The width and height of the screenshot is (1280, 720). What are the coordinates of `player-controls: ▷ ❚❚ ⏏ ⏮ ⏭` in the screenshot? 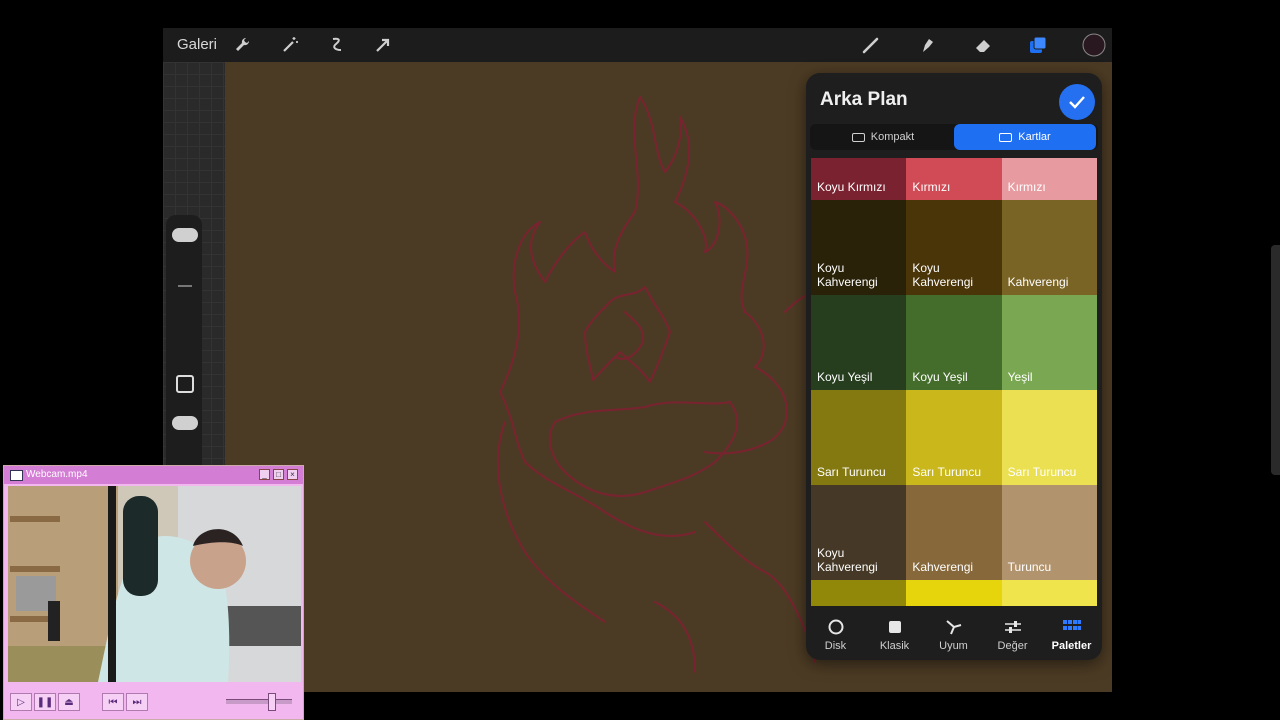 It's located at (153, 703).